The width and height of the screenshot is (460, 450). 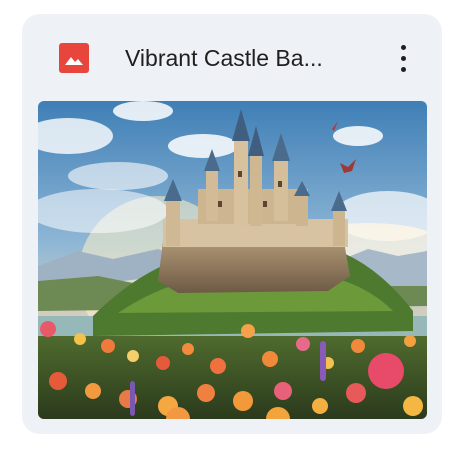 I want to click on more-vert-icon, so click(x=403, y=47).